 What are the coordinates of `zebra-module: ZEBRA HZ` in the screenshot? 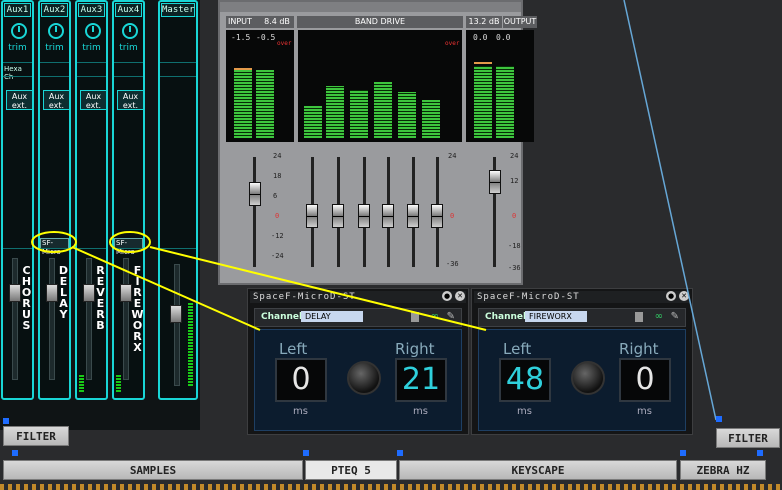 It's located at (723, 470).